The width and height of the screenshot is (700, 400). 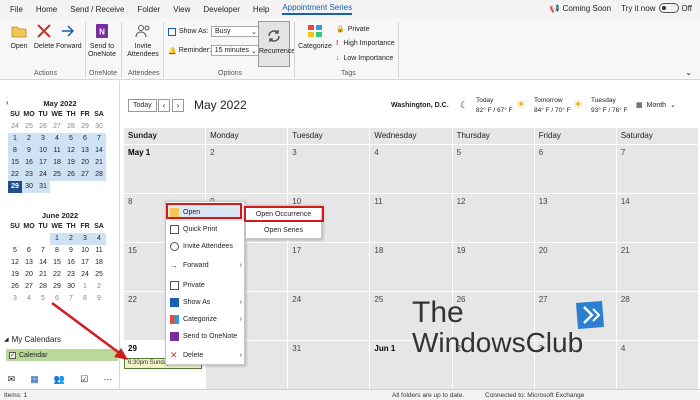 What do you see at coordinates (535, 395) in the screenshot?
I see `connection-status: Connected to: Microsoft Exchange` at bounding box center [535, 395].